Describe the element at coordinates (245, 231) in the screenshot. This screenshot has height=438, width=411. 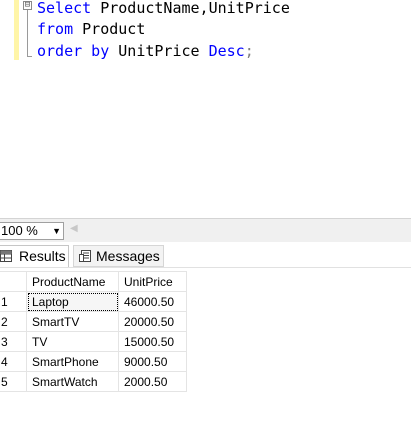
I see `horizontal-scrollbar` at that location.